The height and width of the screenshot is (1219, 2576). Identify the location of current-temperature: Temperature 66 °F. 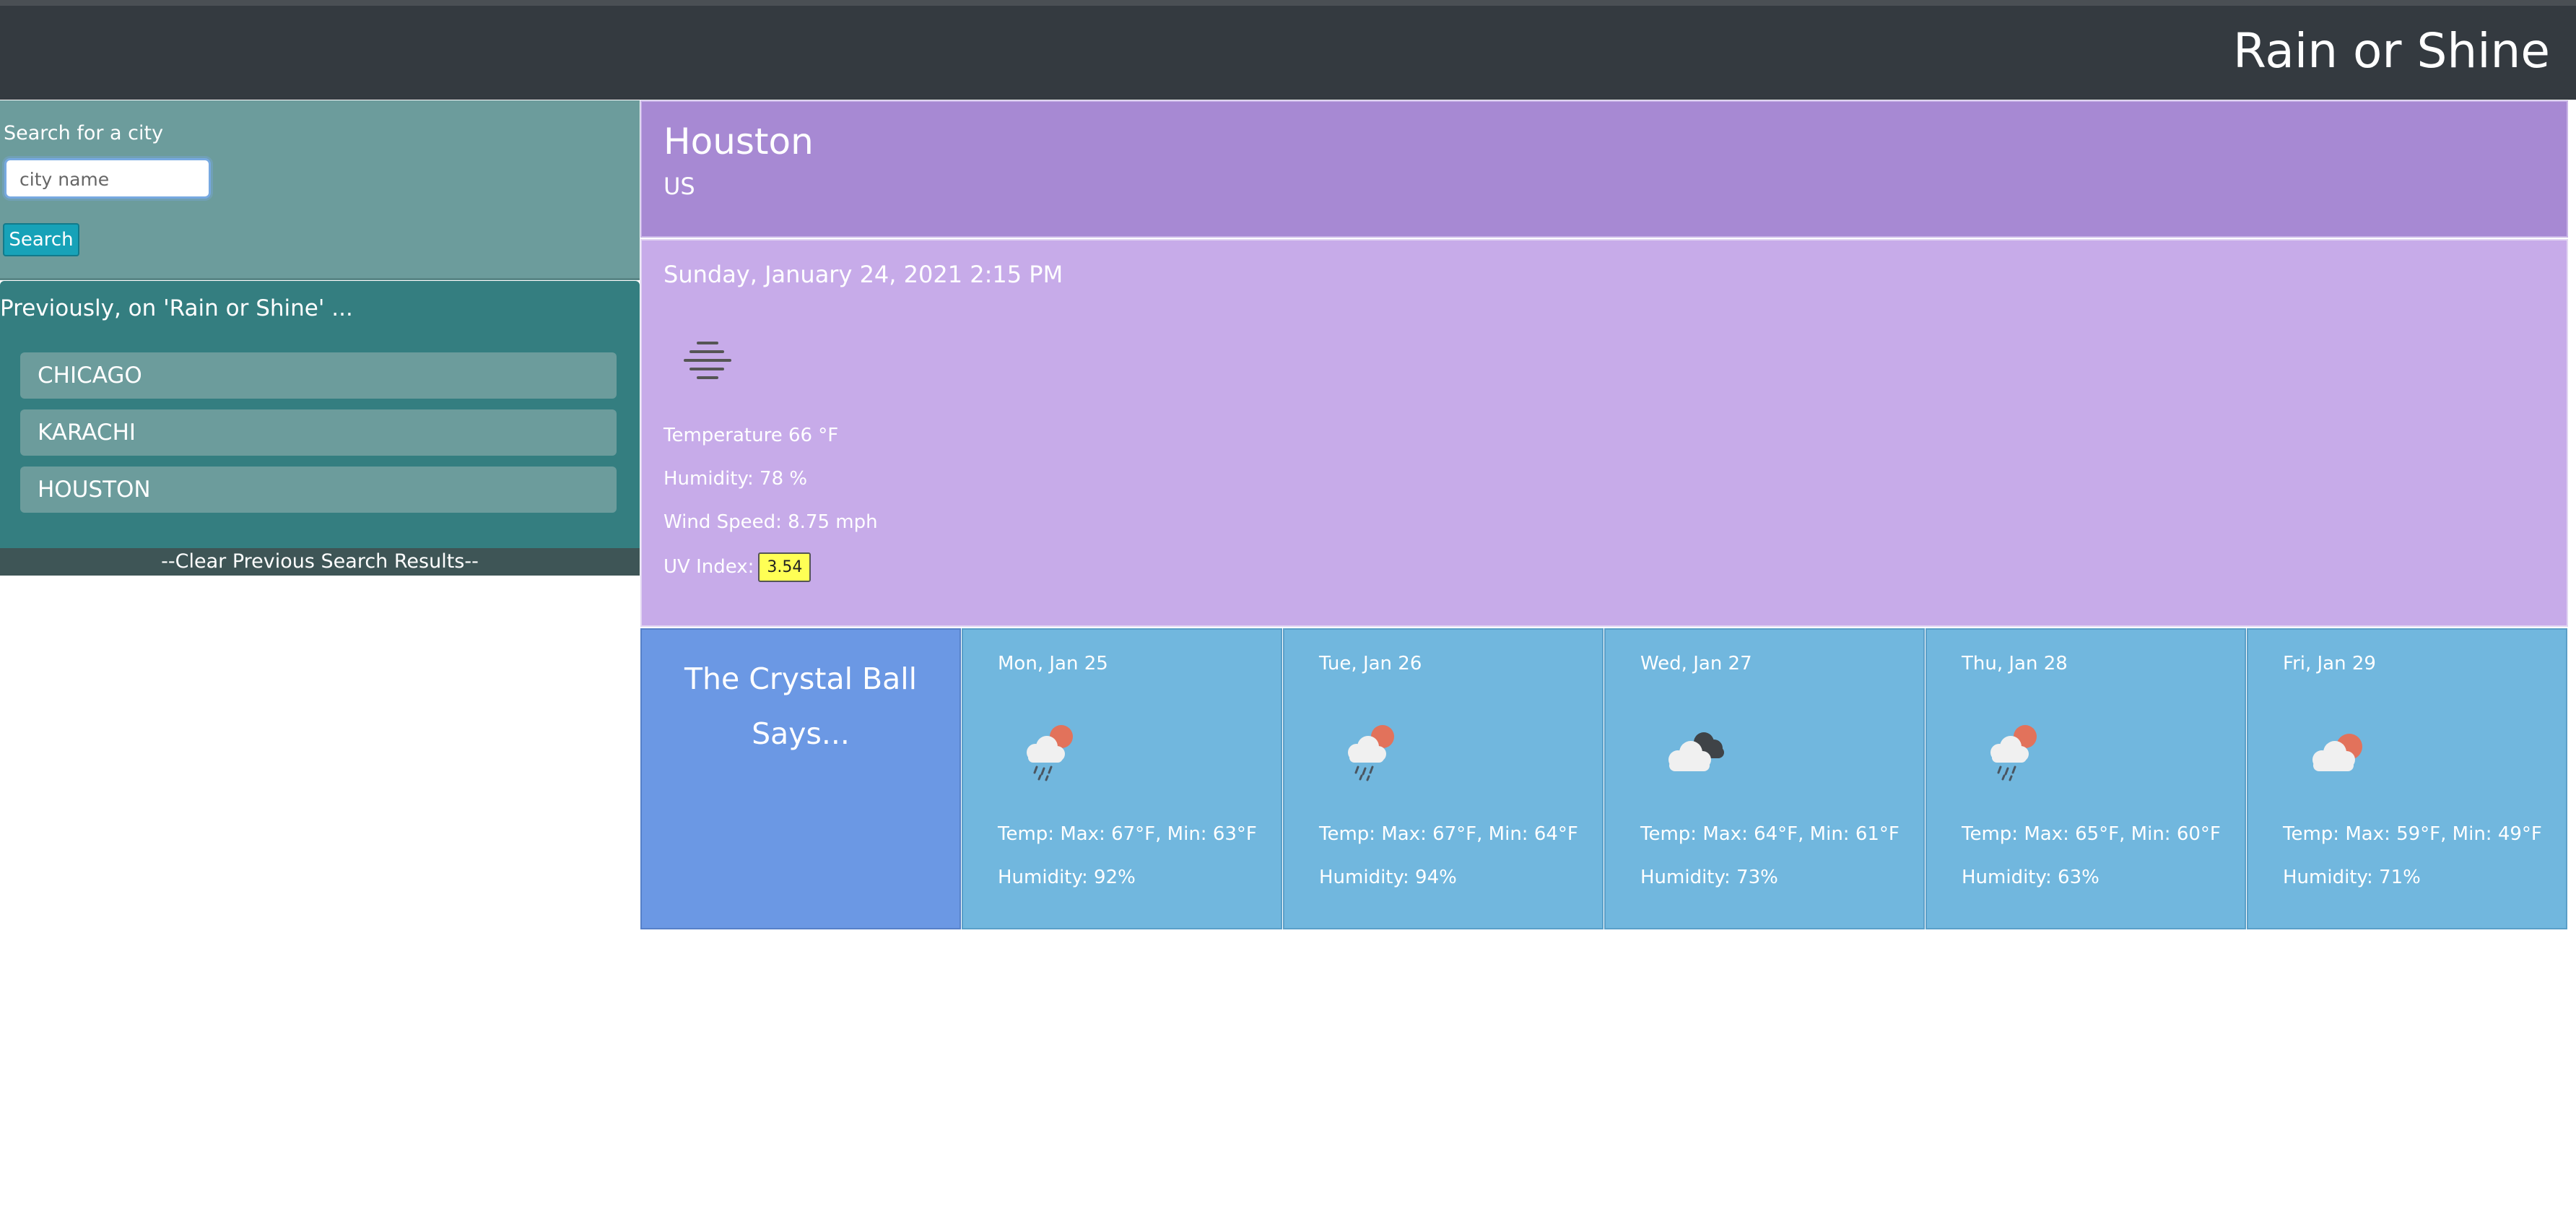
(751, 435).